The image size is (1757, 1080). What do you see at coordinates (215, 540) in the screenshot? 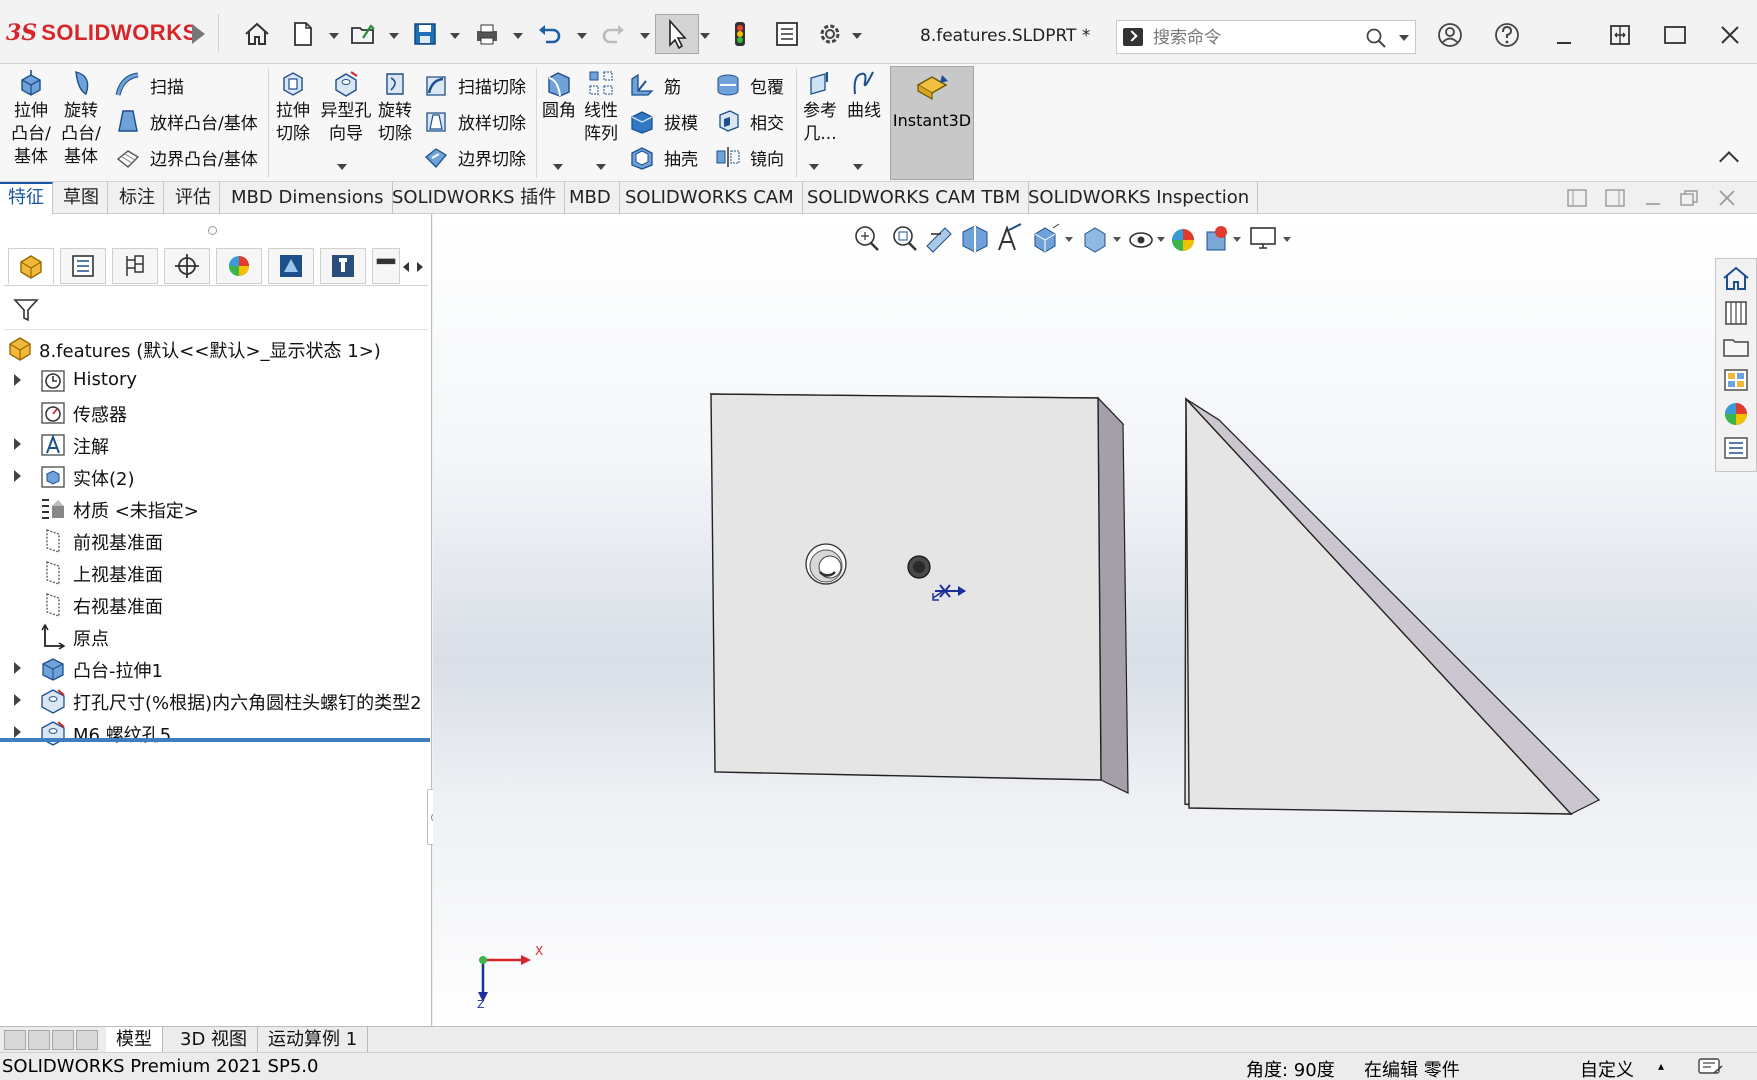
I see `tree-item-front-plane: 前视基准面` at bounding box center [215, 540].